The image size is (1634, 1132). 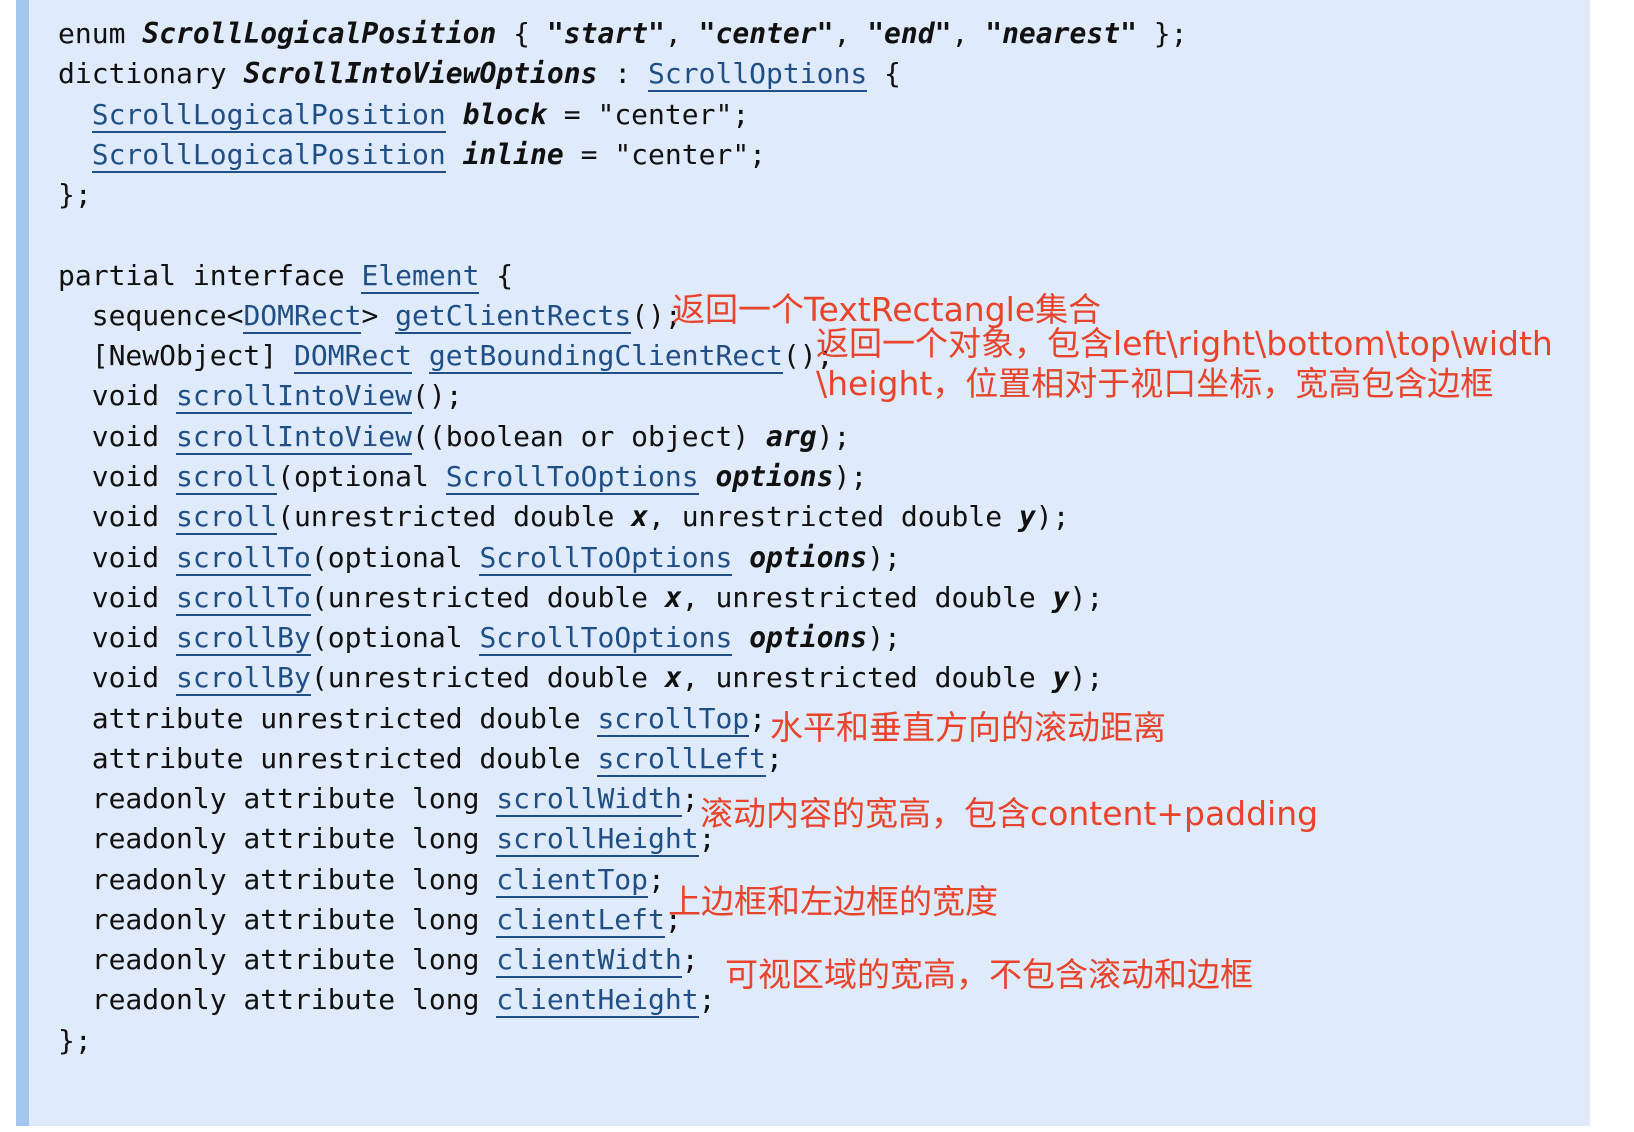 What do you see at coordinates (420, 276) in the screenshot?
I see `idl-link: Element` at bounding box center [420, 276].